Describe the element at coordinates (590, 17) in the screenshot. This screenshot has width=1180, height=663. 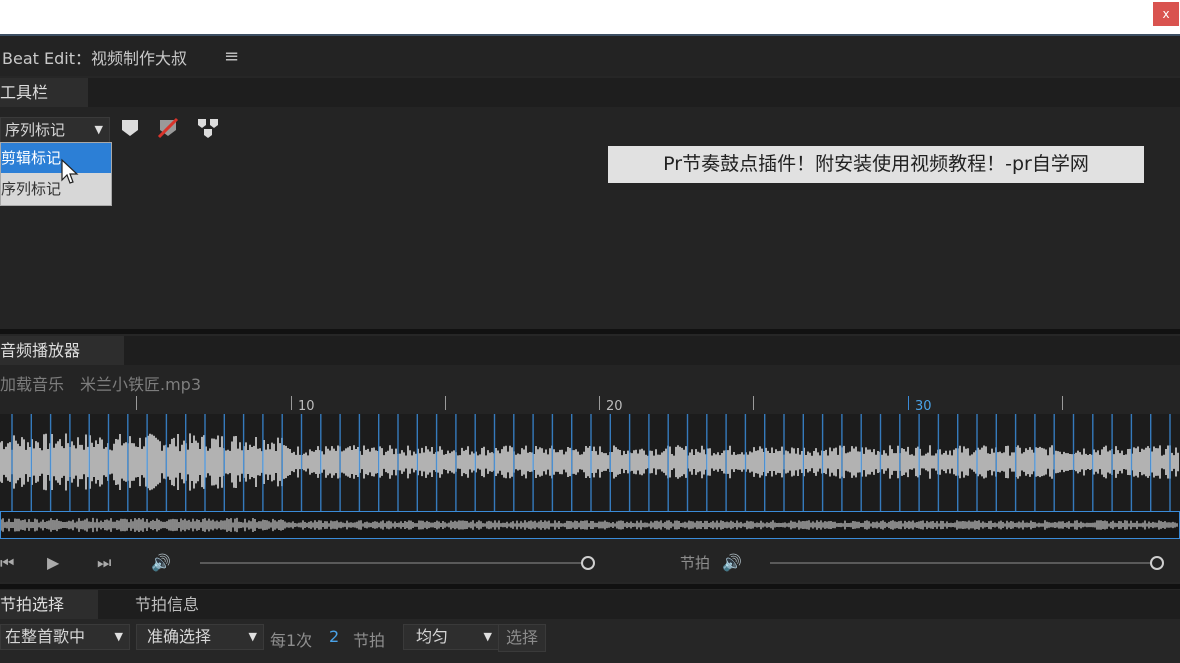
I see `window-top-bar` at that location.